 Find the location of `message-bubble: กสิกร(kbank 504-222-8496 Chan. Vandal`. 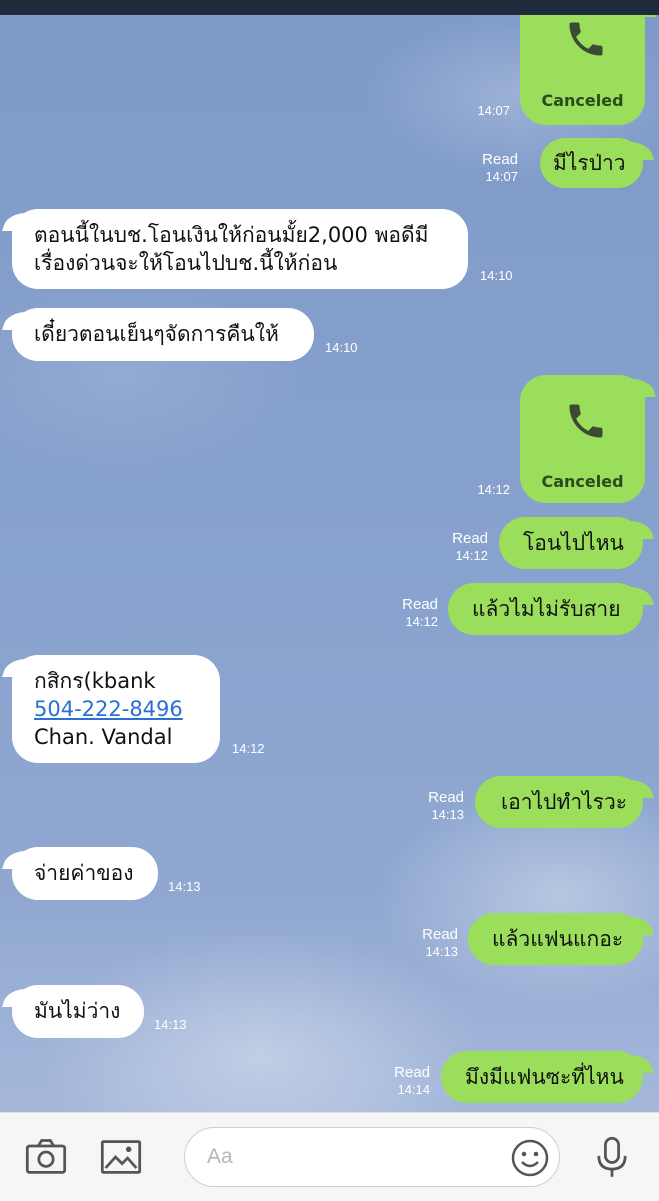

message-bubble: กสิกร(kbank 504-222-8496 Chan. Vandal is located at coordinates (116, 709).